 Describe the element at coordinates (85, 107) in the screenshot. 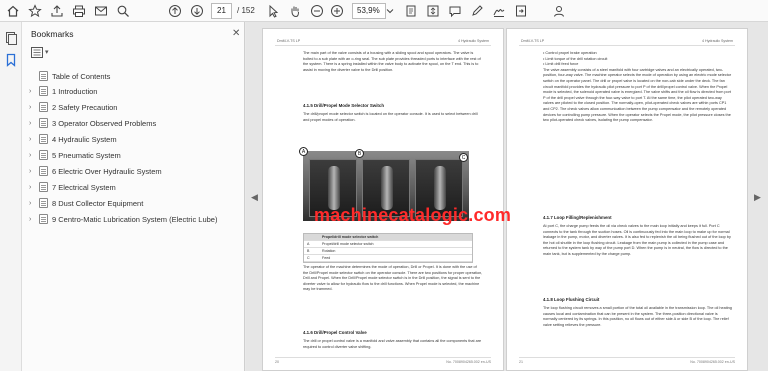

I see `bookmark-label: 2 Safety Precaution` at that location.